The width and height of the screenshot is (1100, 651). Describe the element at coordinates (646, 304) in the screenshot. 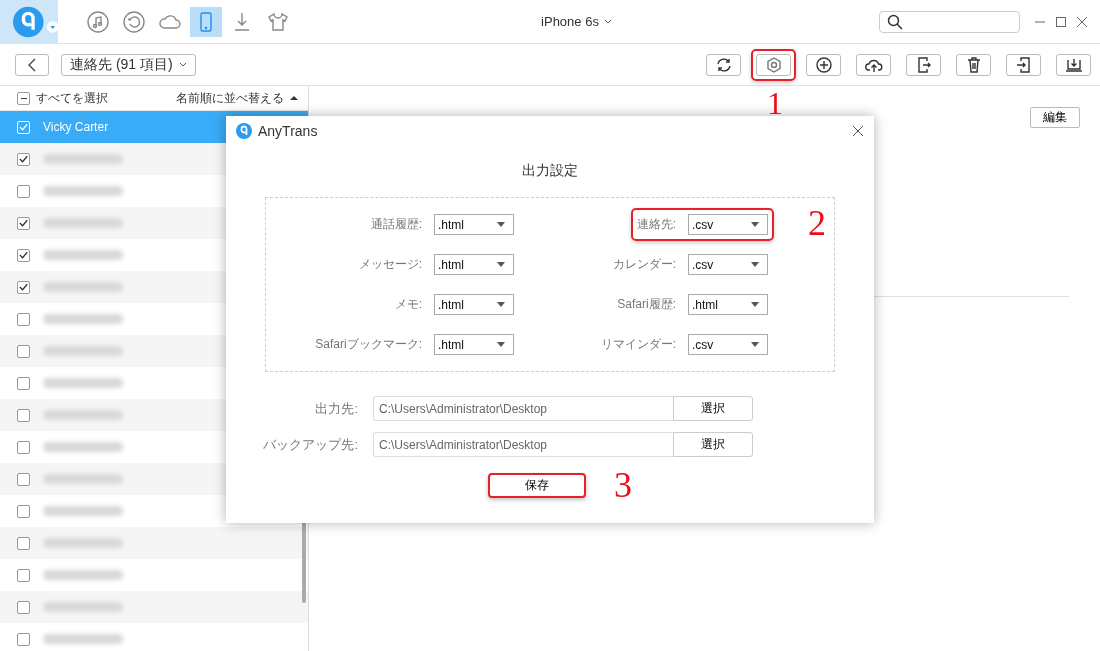

I see `format-label: Safari履歴:` at that location.